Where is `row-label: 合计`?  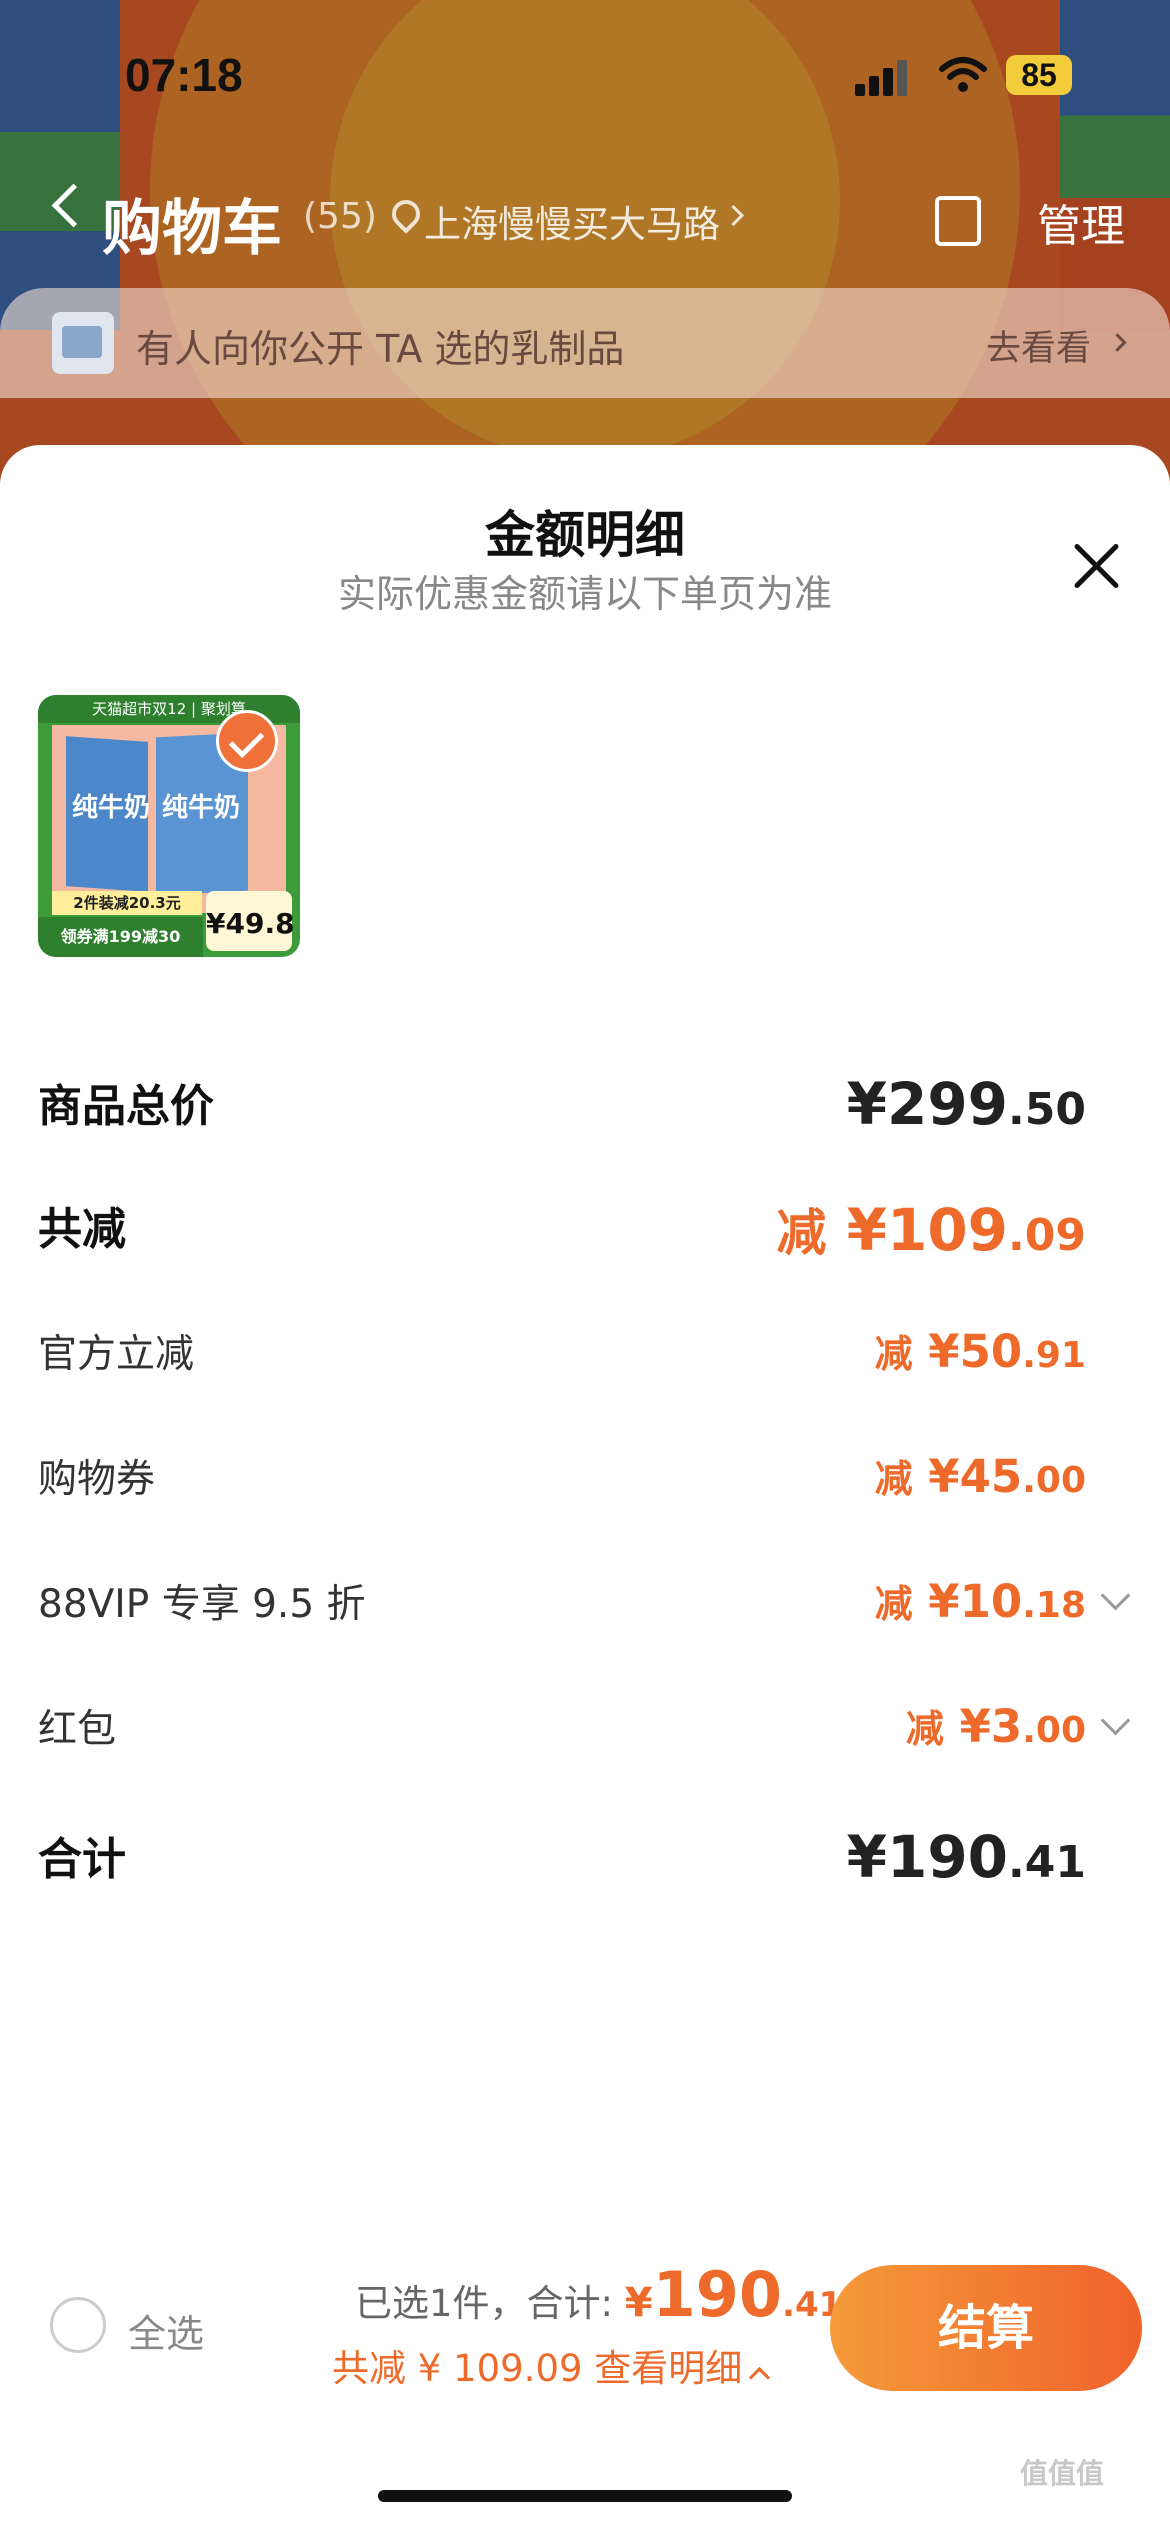
row-label: 合计 is located at coordinates (82, 1859).